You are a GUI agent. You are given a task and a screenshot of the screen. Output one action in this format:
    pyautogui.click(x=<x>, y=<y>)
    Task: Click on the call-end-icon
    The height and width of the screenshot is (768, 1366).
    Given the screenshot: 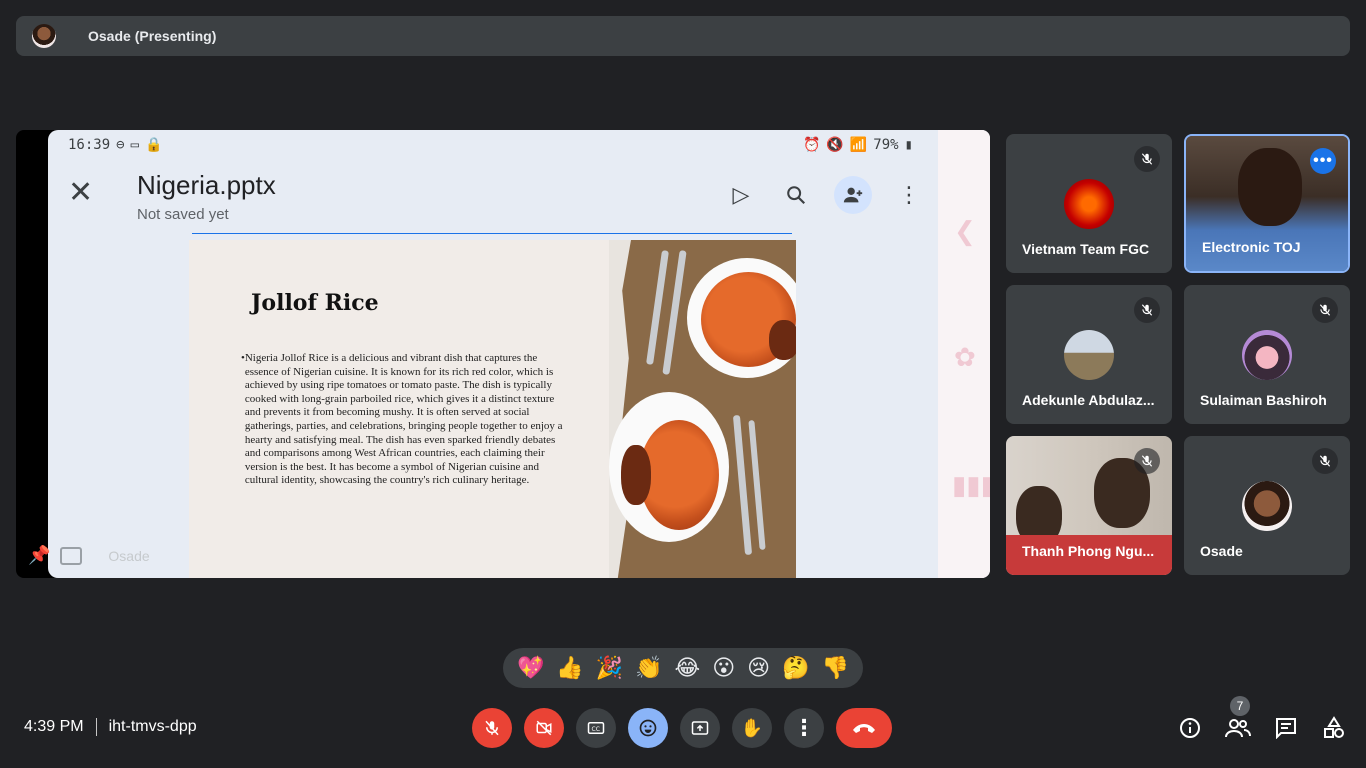 What is the action you would take?
    pyautogui.click(x=864, y=728)
    